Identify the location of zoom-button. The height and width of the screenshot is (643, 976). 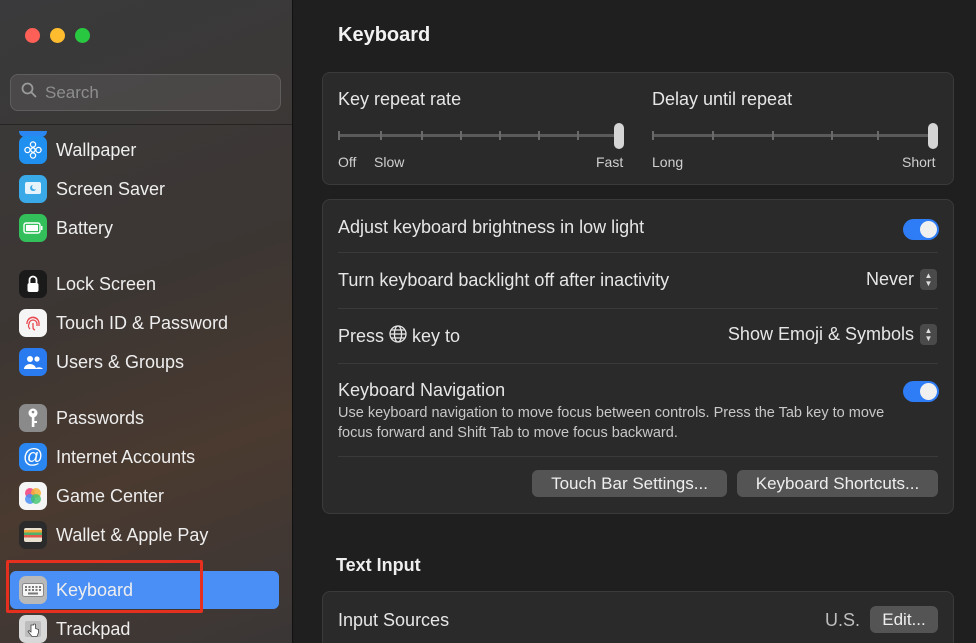
(82, 35).